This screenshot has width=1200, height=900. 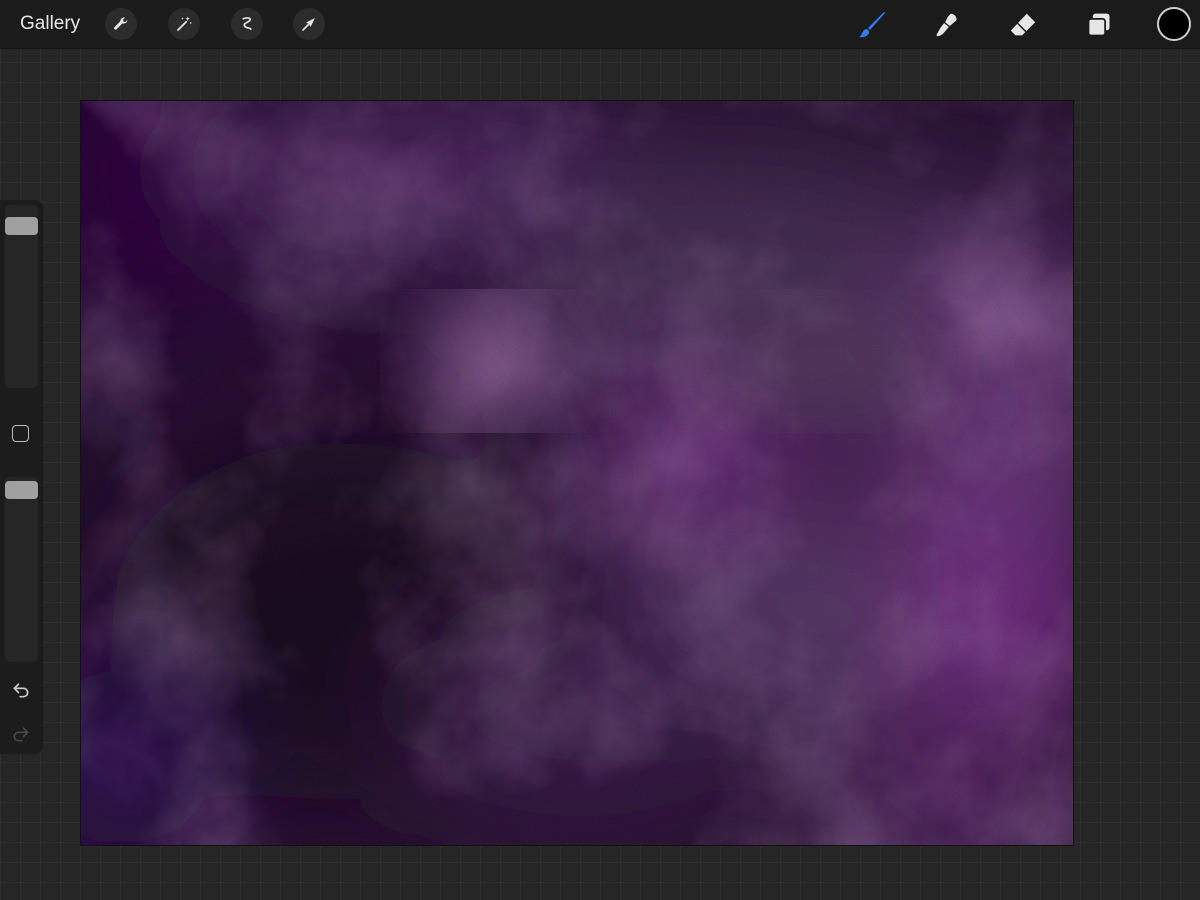 I want to click on redo-icon, so click(x=21, y=734).